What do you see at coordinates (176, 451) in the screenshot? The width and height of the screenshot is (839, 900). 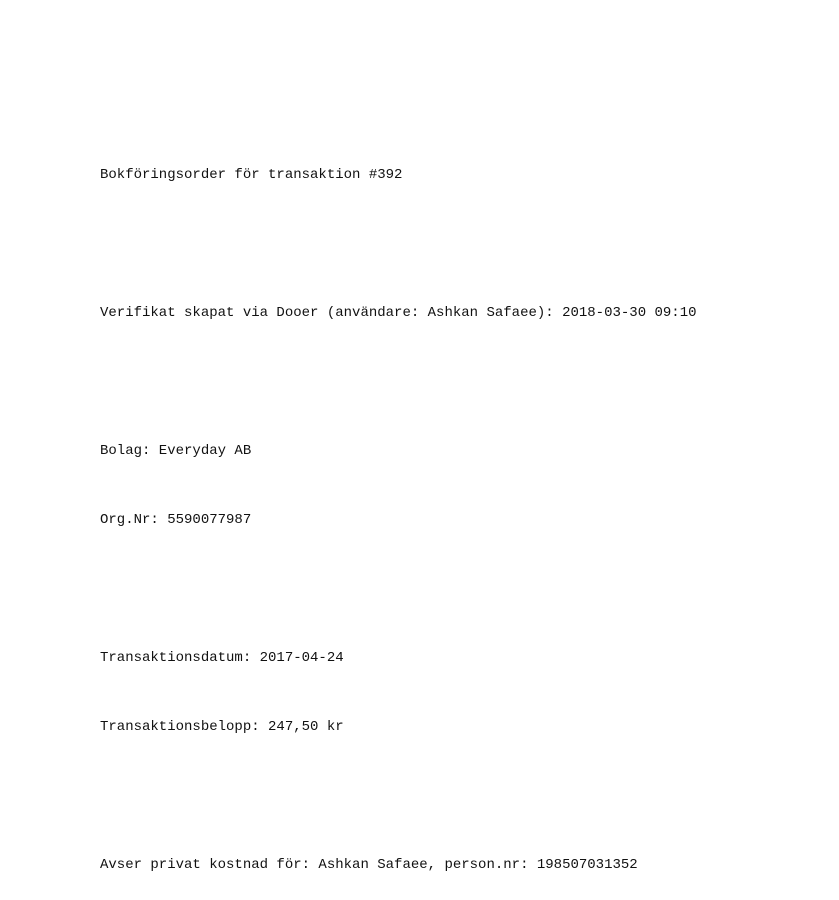 I see `company-line: Bolag: Everyday AB` at bounding box center [176, 451].